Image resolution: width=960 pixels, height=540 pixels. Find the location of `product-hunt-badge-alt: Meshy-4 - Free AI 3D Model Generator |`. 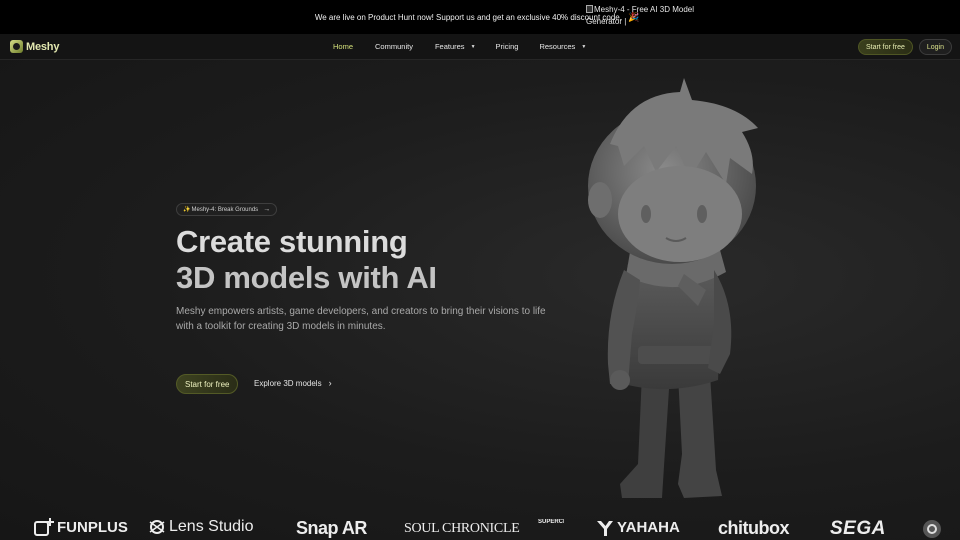

product-hunt-badge-alt: Meshy-4 - Free AI 3D Model Generator | is located at coordinates (640, 15).